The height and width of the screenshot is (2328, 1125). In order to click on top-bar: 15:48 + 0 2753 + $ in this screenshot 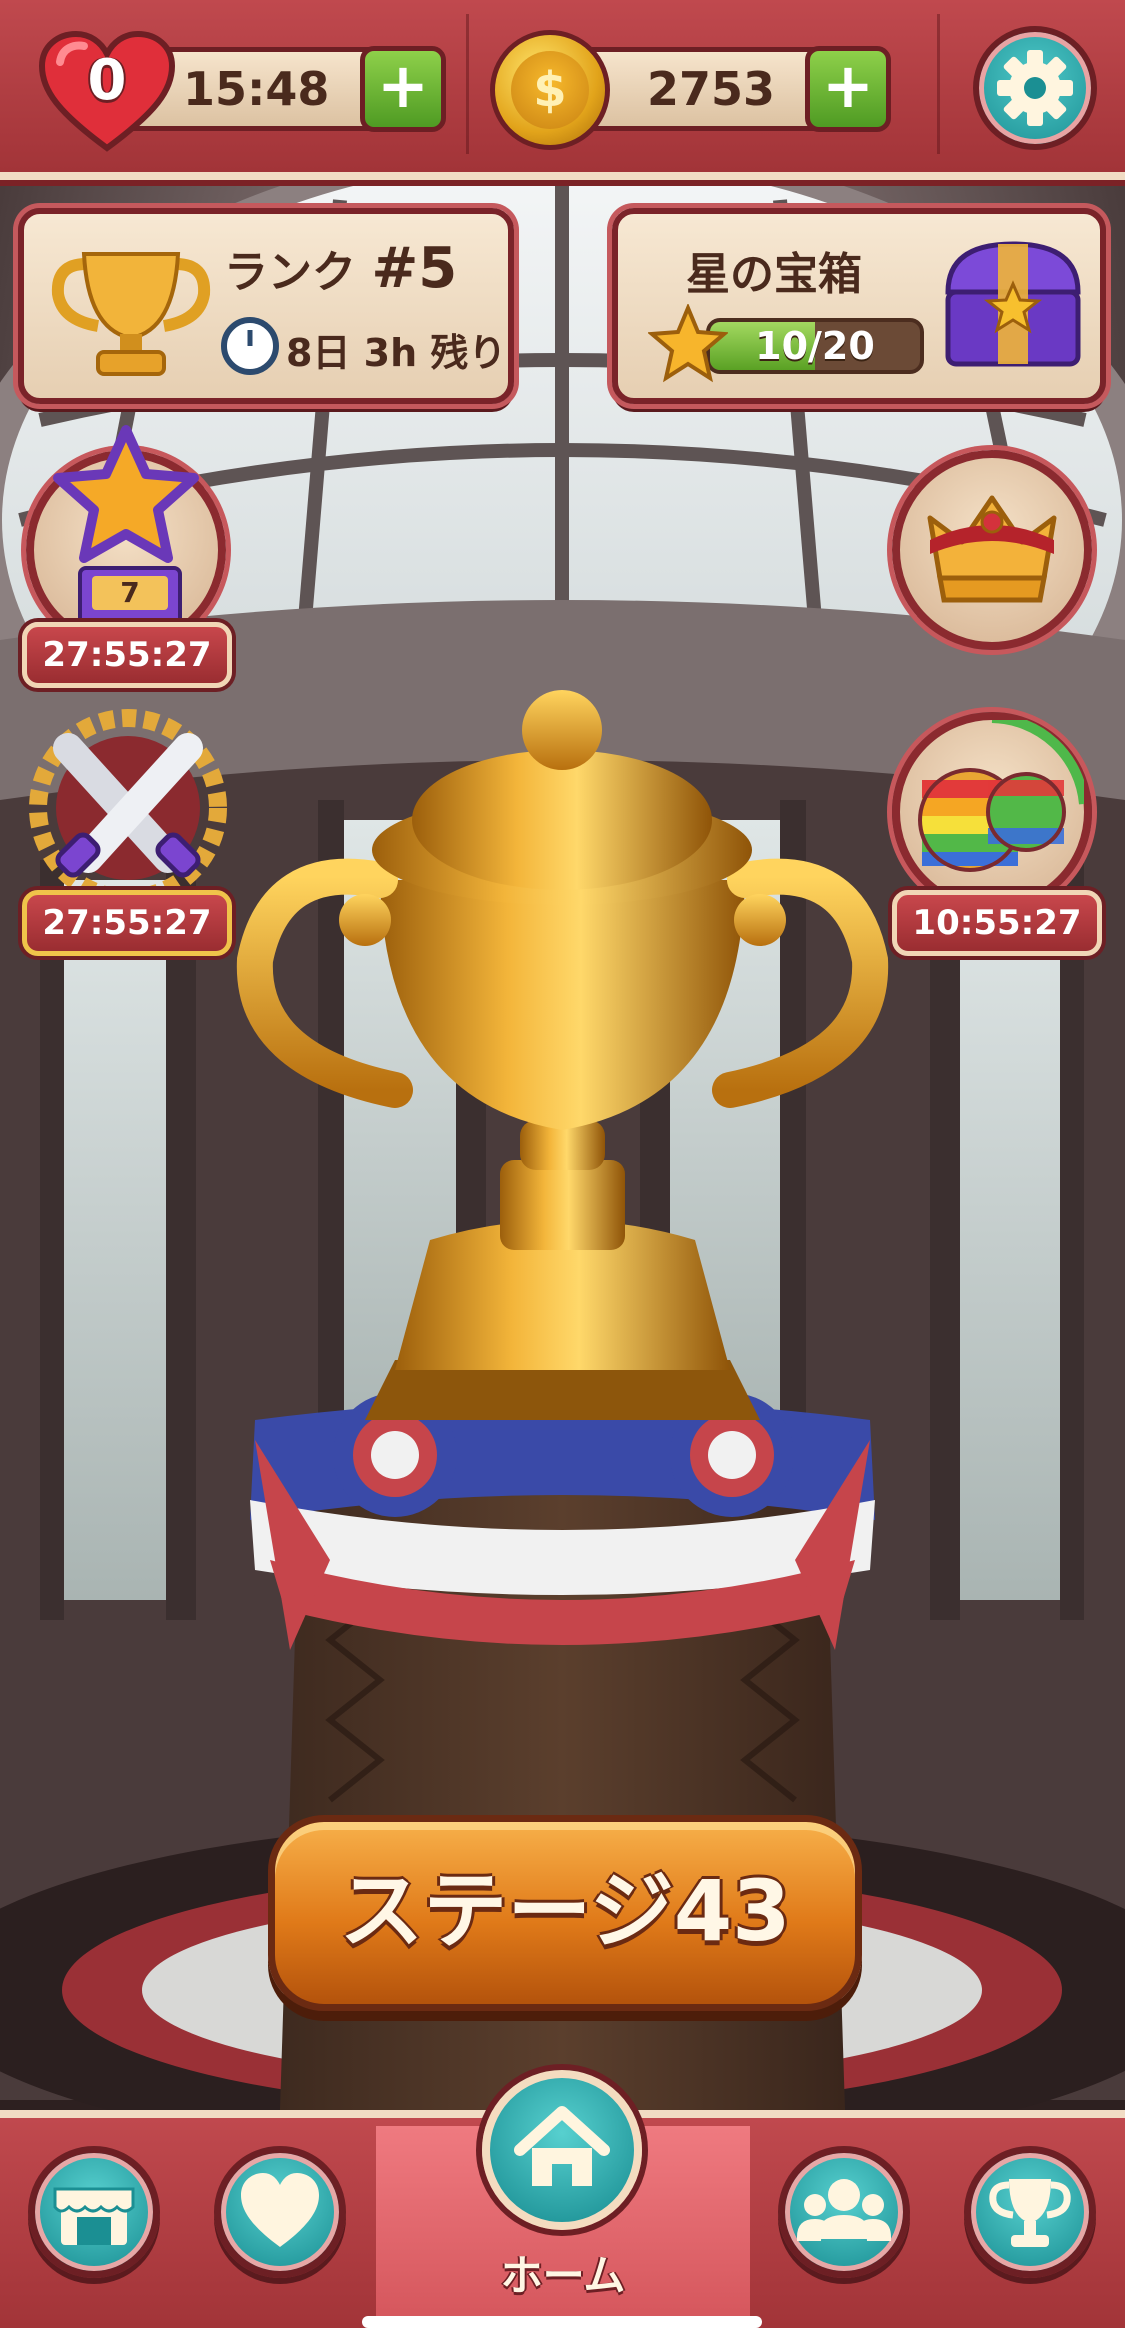, I will do `click(562, 90)`.